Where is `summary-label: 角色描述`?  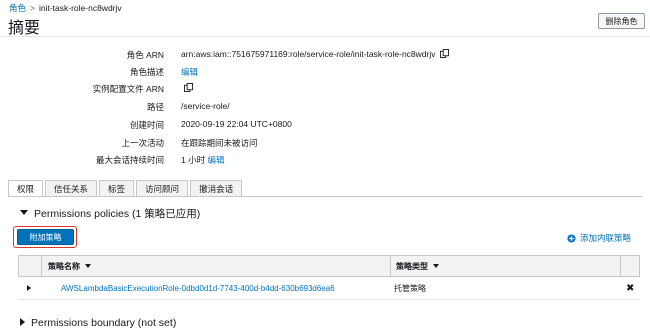
summary-label: 角色描述 is located at coordinates (146, 72).